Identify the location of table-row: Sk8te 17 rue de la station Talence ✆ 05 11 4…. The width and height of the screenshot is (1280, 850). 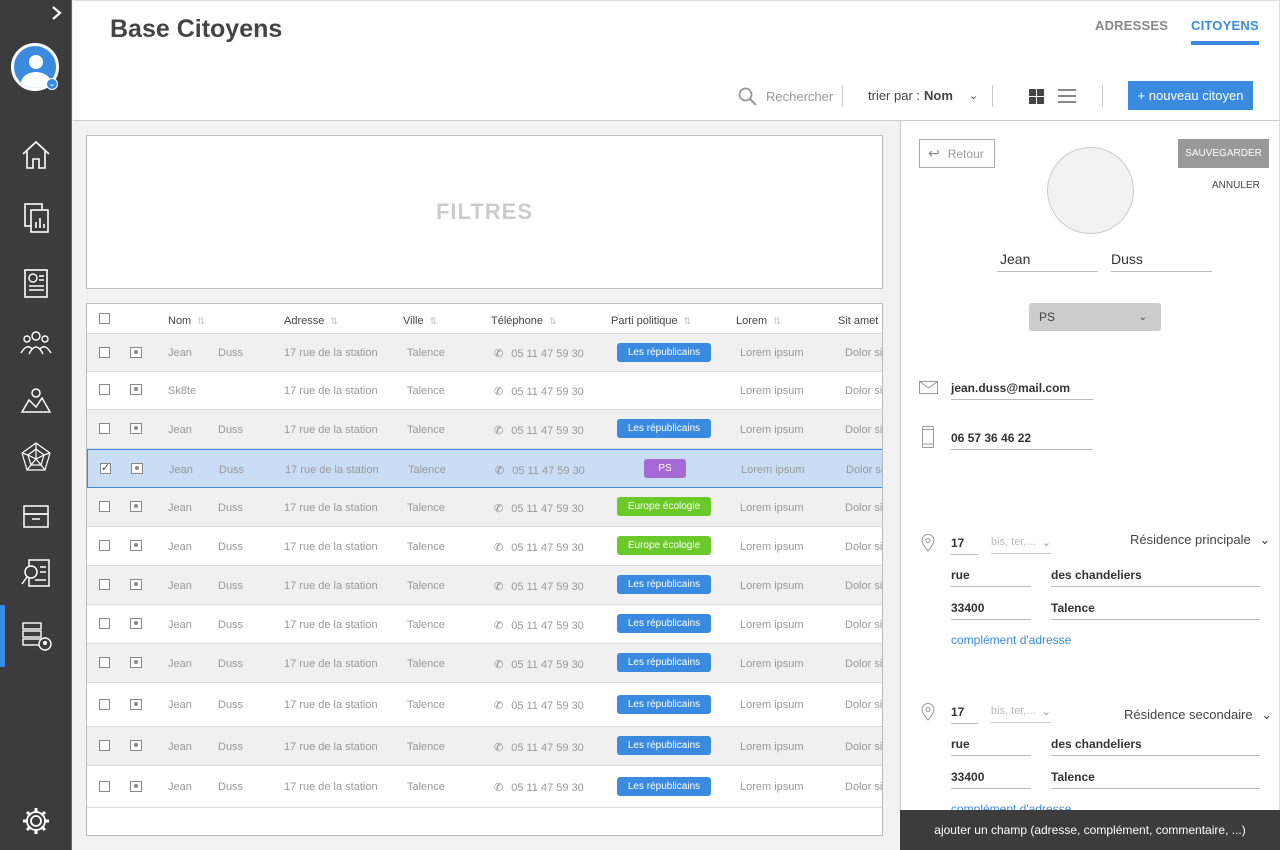
(484, 390).